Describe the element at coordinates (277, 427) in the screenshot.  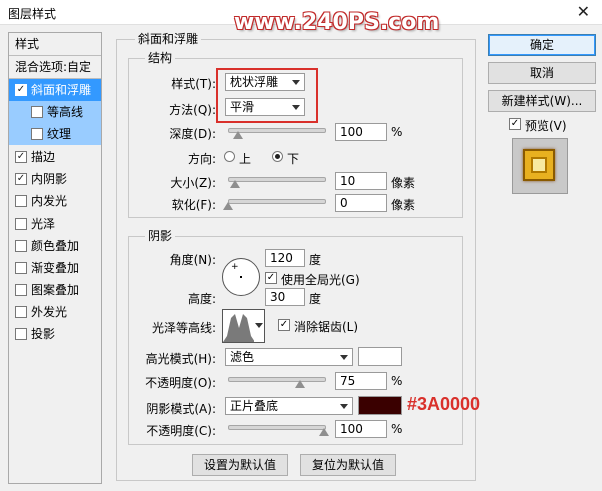
I see `shadow-opacity-slider-track` at that location.